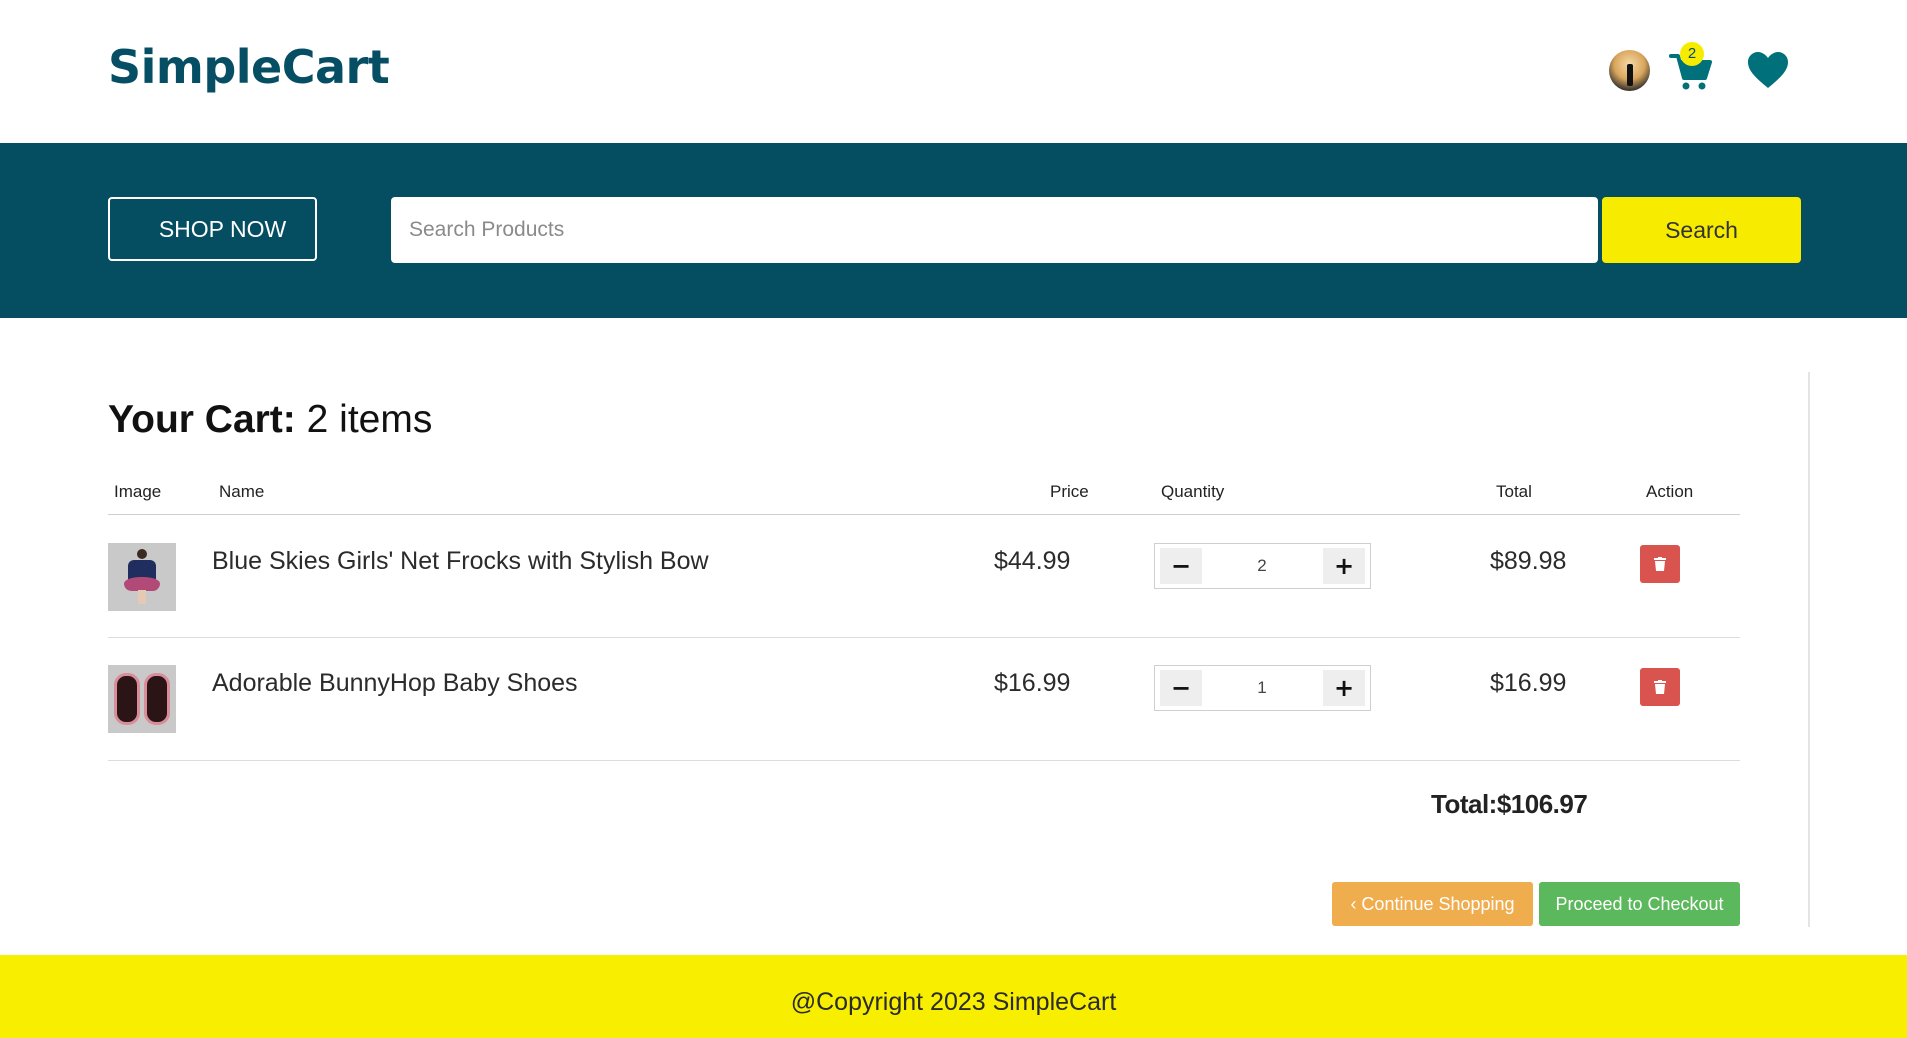 The height and width of the screenshot is (1038, 1907). I want to click on site-footer: @Copyright 2023 SimpleCart, so click(953, 996).